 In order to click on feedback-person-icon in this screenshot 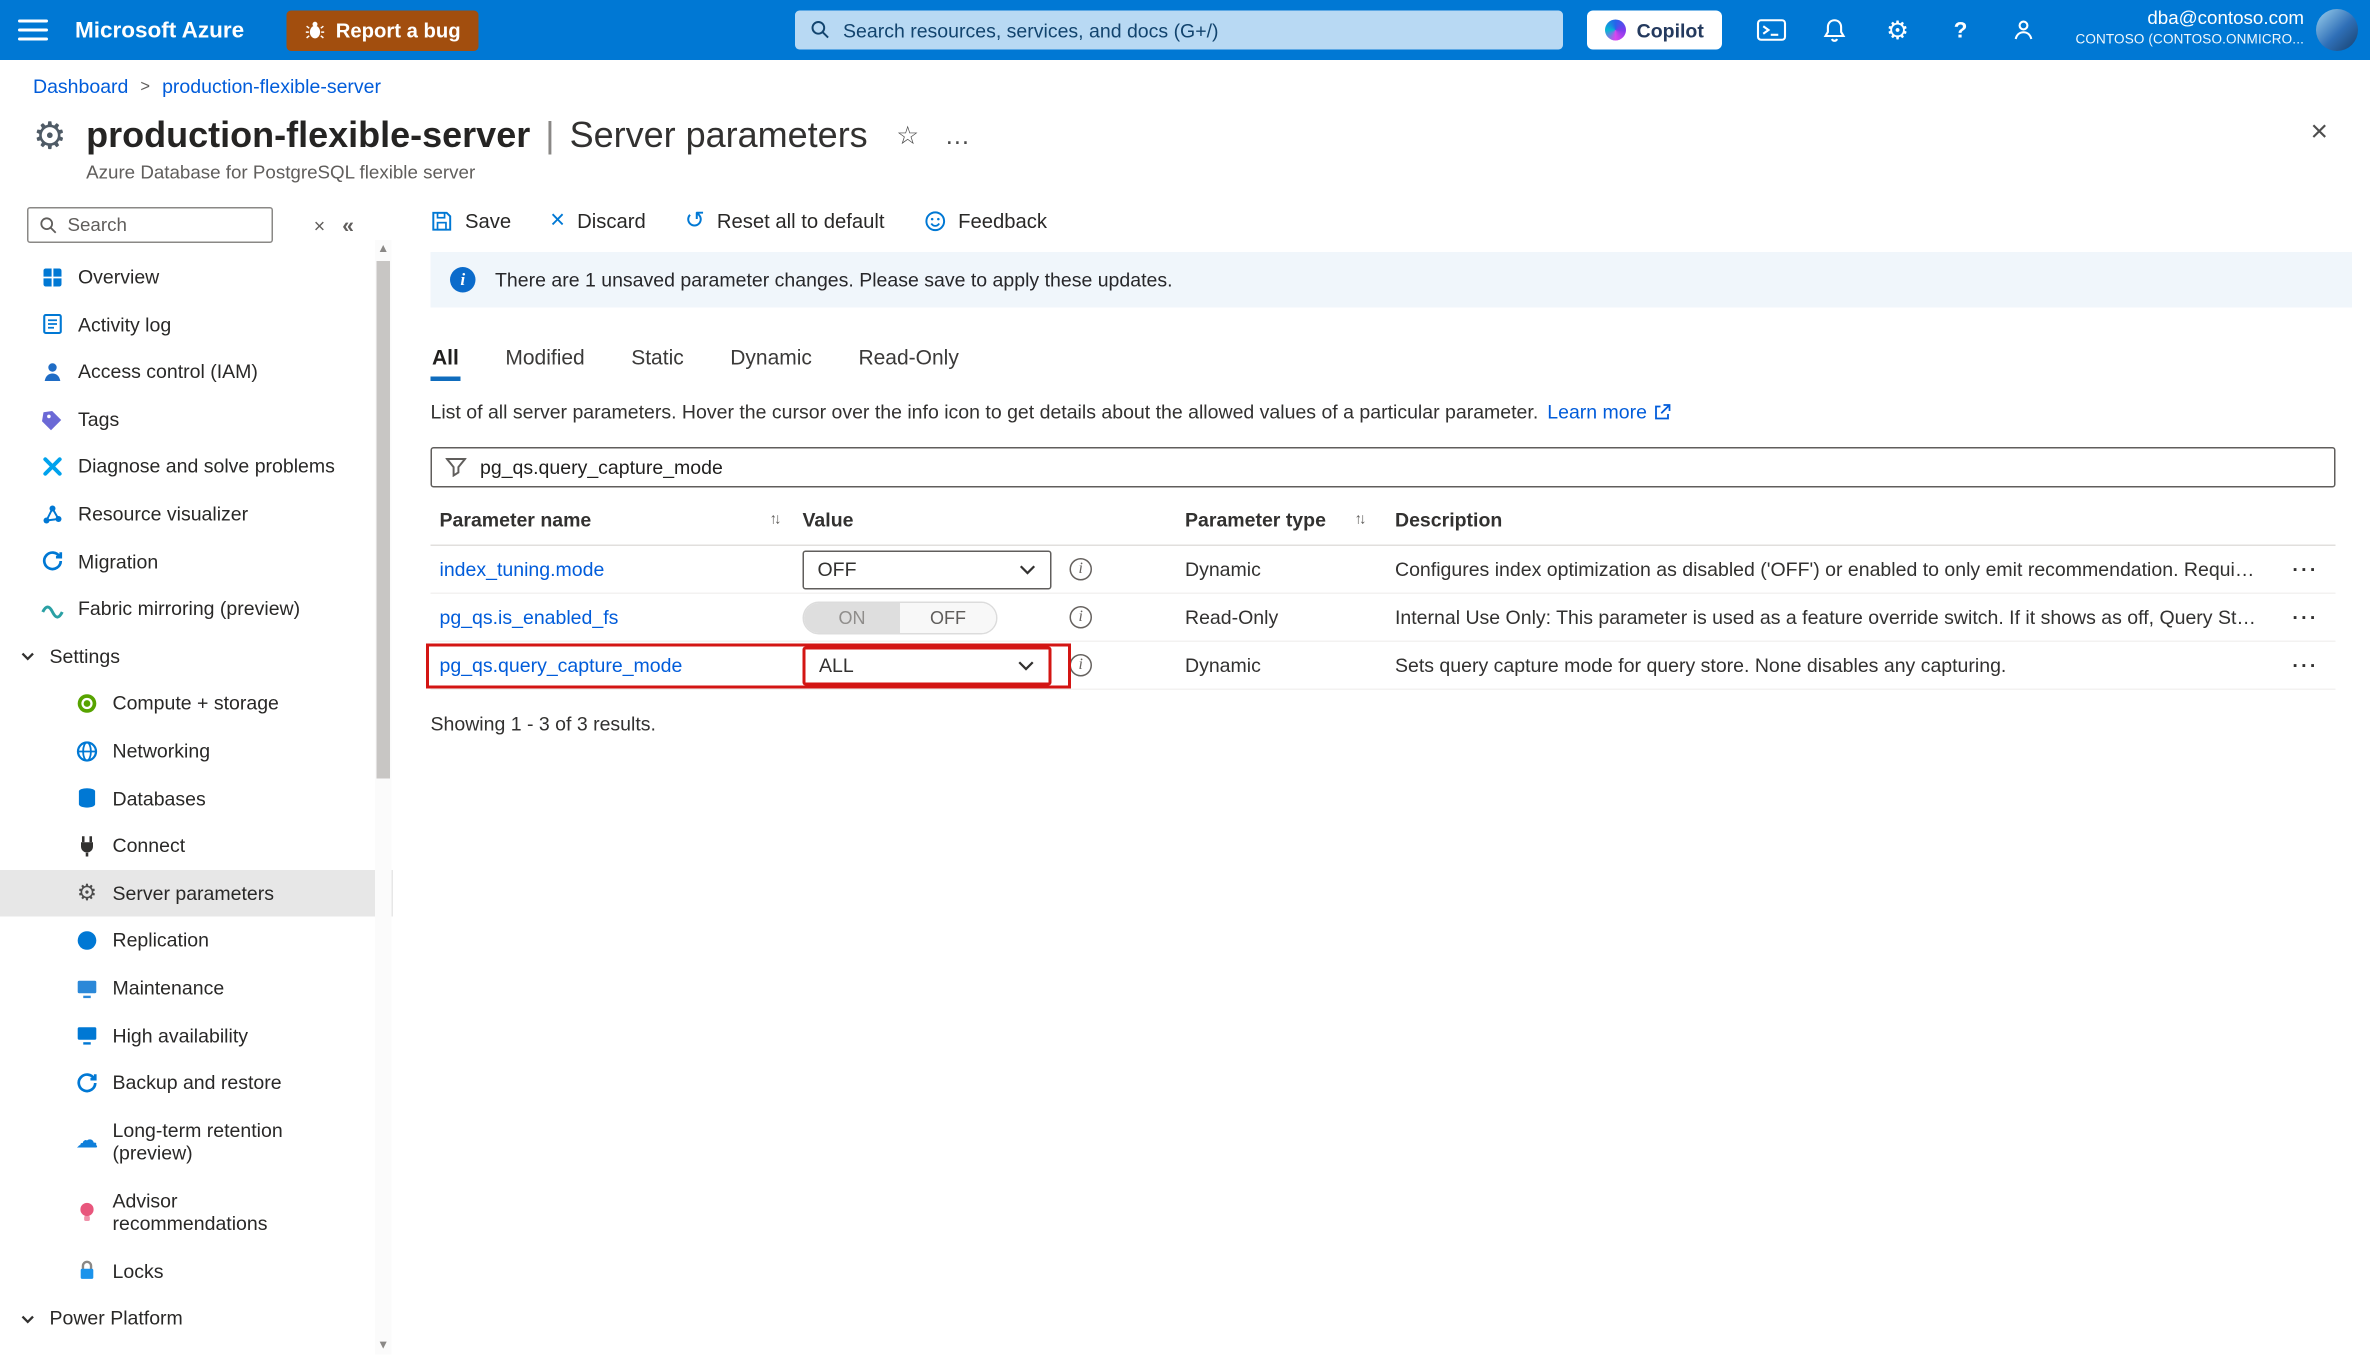, I will do `click(2023, 30)`.